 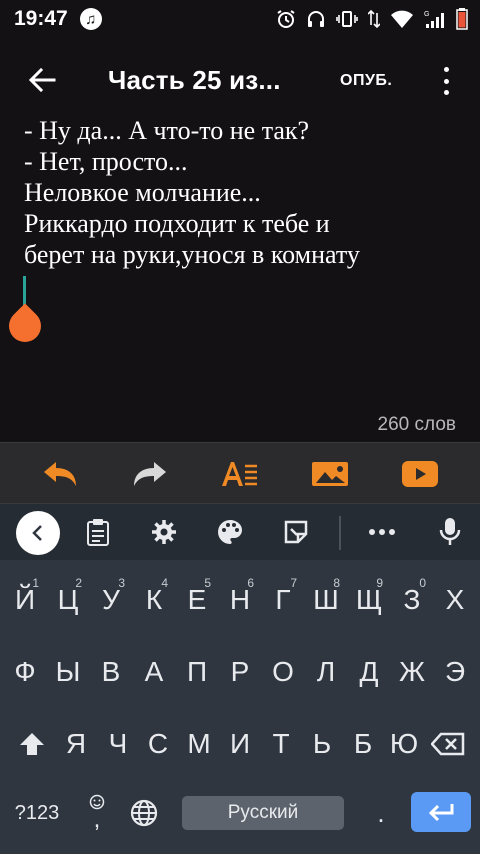 What do you see at coordinates (158, 744) in the screenshot?
I see `key-с: С` at bounding box center [158, 744].